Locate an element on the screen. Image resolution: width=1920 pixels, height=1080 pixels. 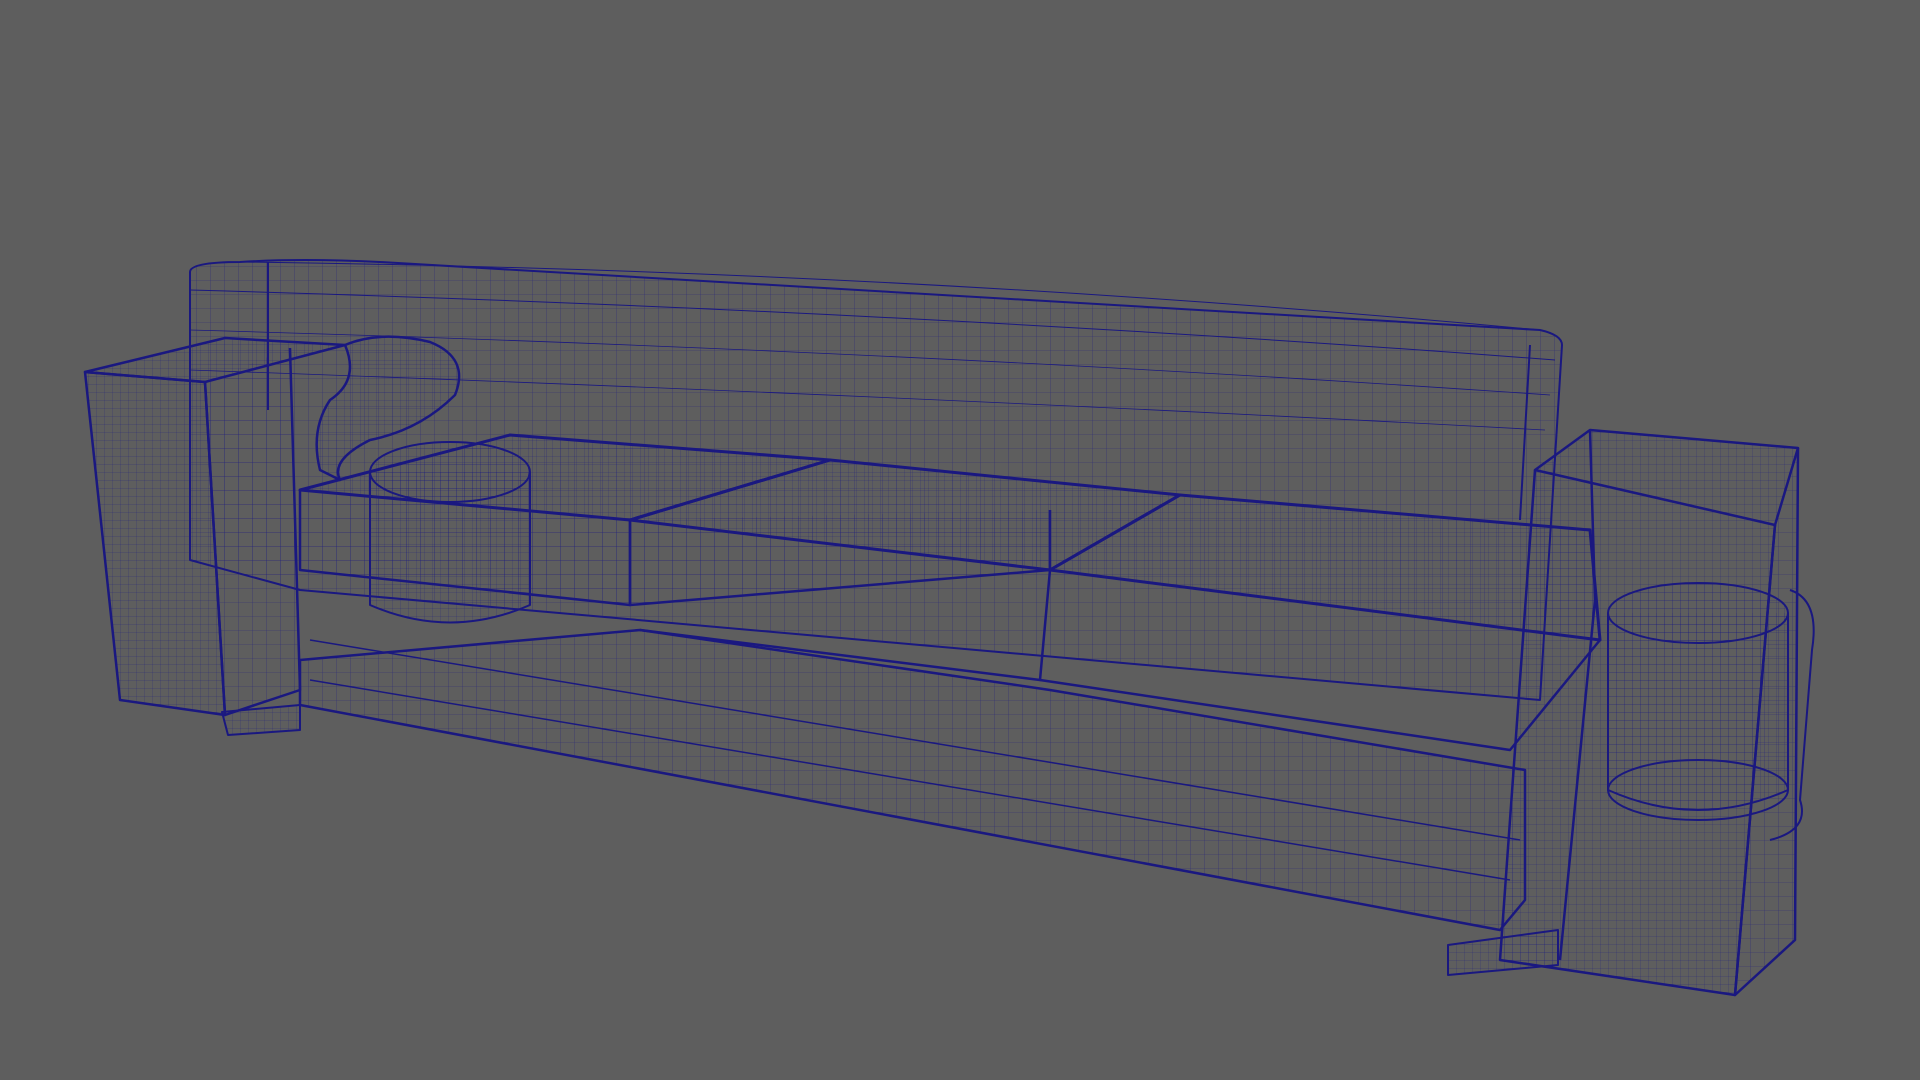
right-bolster is located at coordinates (1711, 711).